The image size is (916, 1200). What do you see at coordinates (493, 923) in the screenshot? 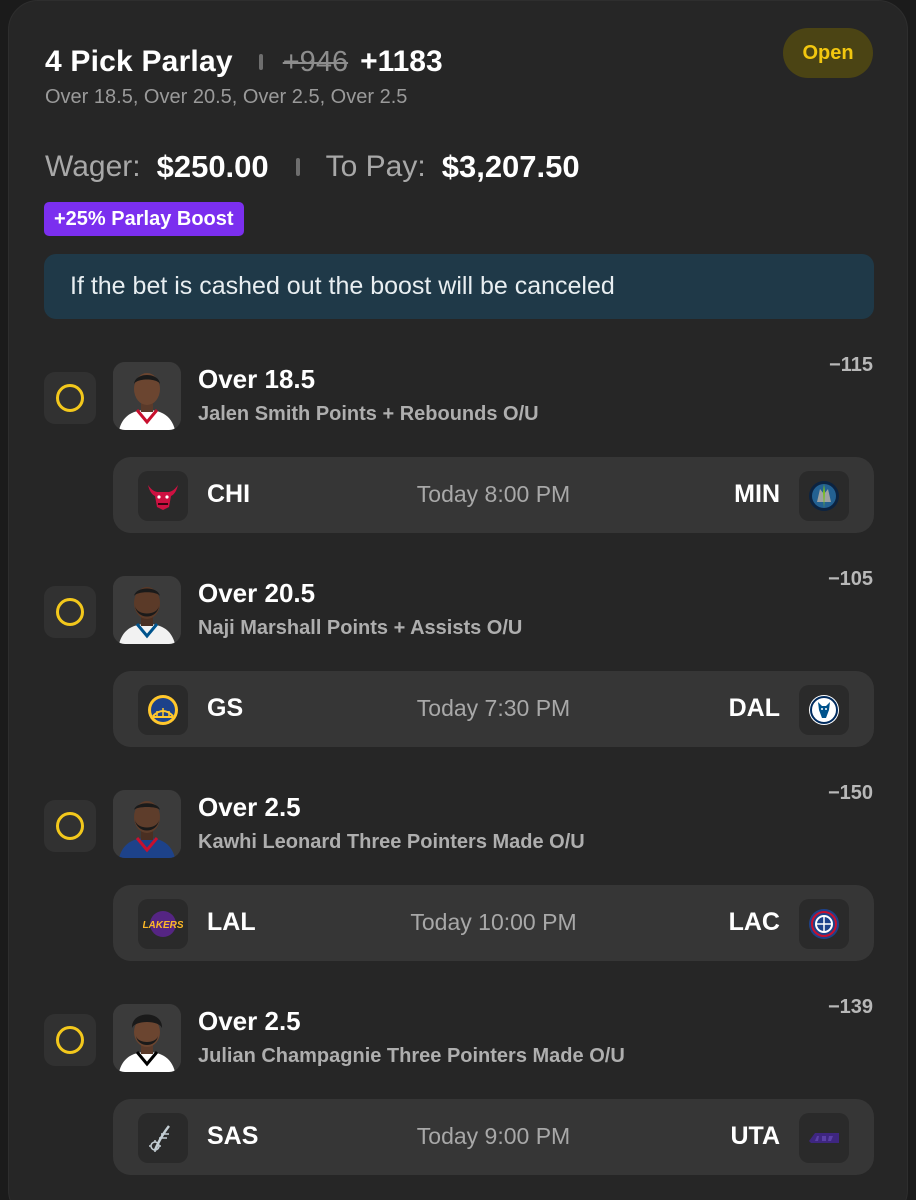
I see `game-matchup: LAKERS LAL Today 10:00 PM LAC` at bounding box center [493, 923].